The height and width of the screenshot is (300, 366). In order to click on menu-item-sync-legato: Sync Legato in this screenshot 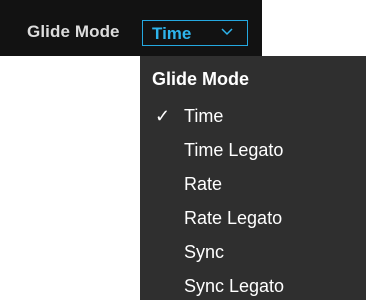, I will do `click(253, 285)`.